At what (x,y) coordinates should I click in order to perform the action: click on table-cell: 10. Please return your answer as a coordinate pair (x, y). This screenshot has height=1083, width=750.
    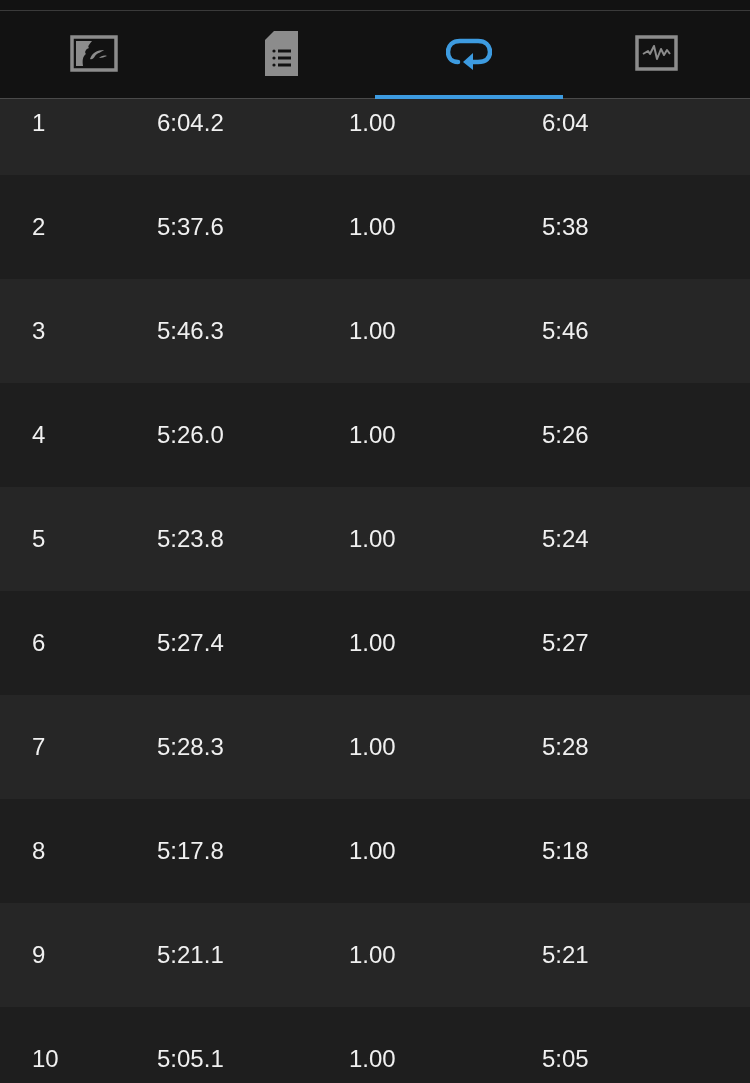
    Looking at the image, I should click on (45, 1059).